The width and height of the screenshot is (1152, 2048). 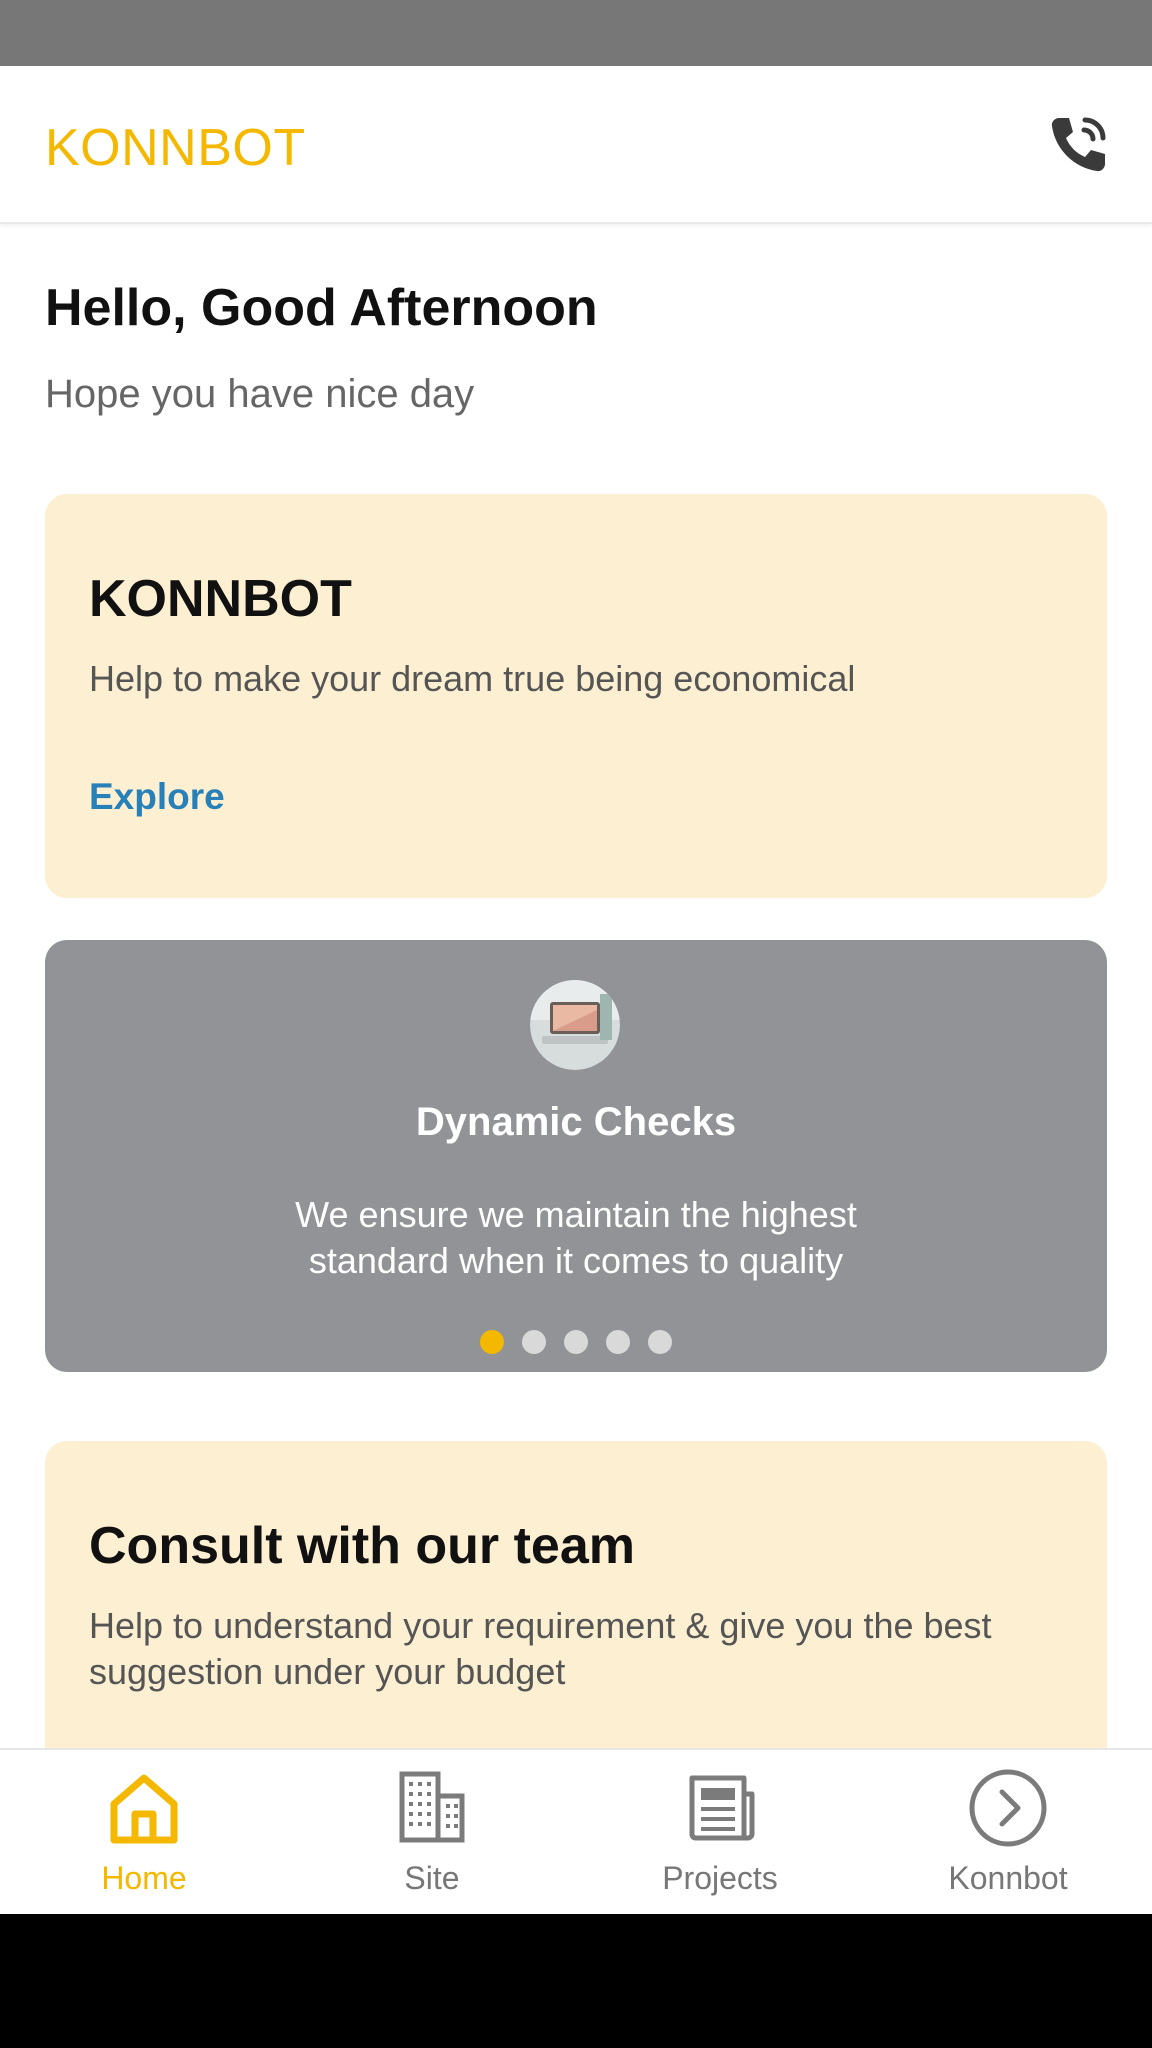 What do you see at coordinates (576, 33) in the screenshot?
I see `status-bar` at bounding box center [576, 33].